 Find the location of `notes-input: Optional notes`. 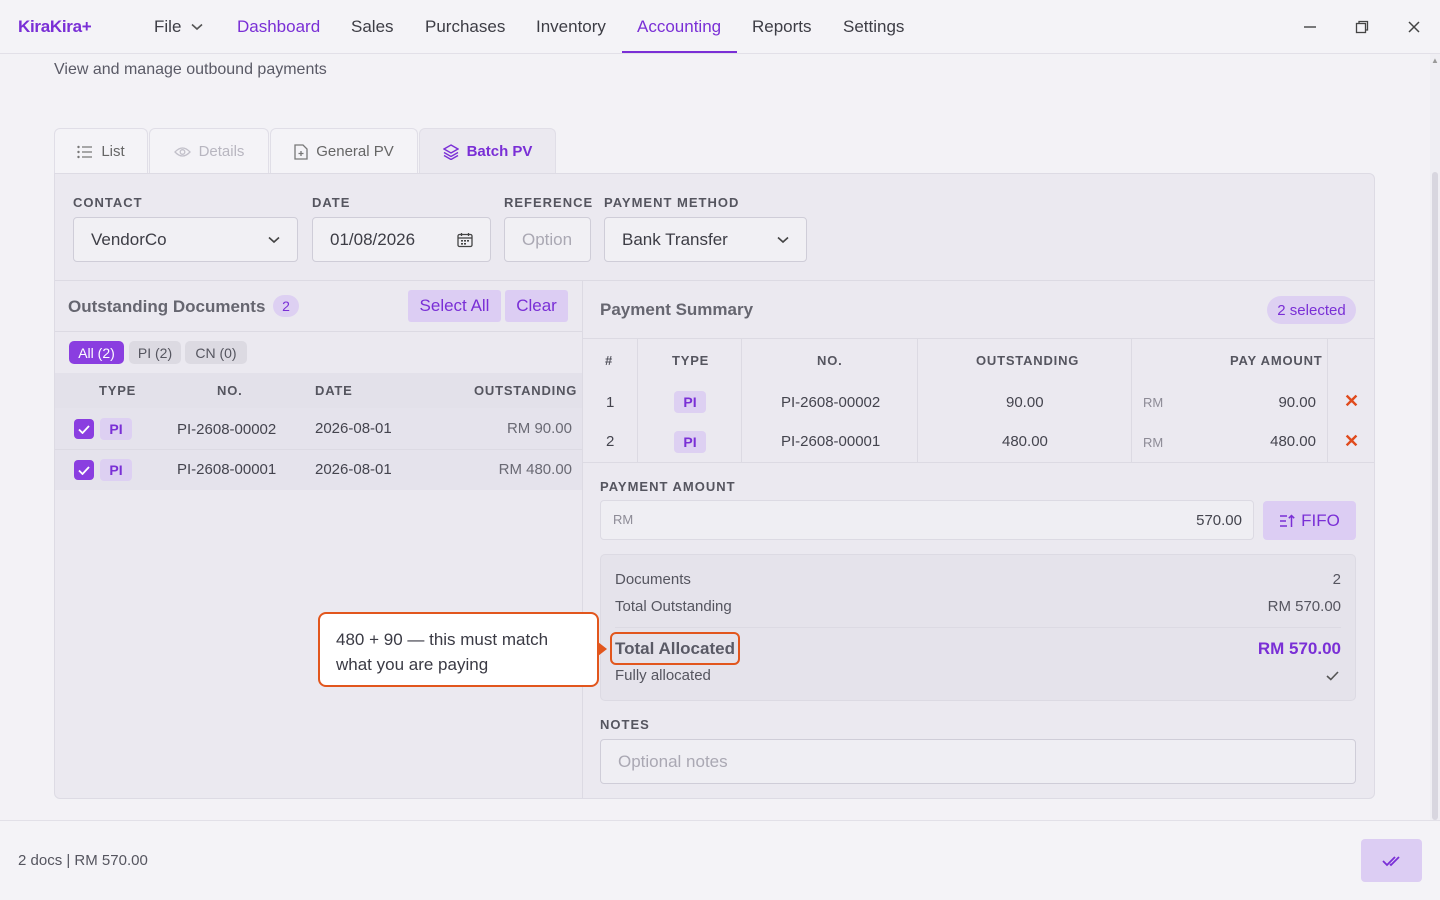

notes-input: Optional notes is located at coordinates (978, 761).